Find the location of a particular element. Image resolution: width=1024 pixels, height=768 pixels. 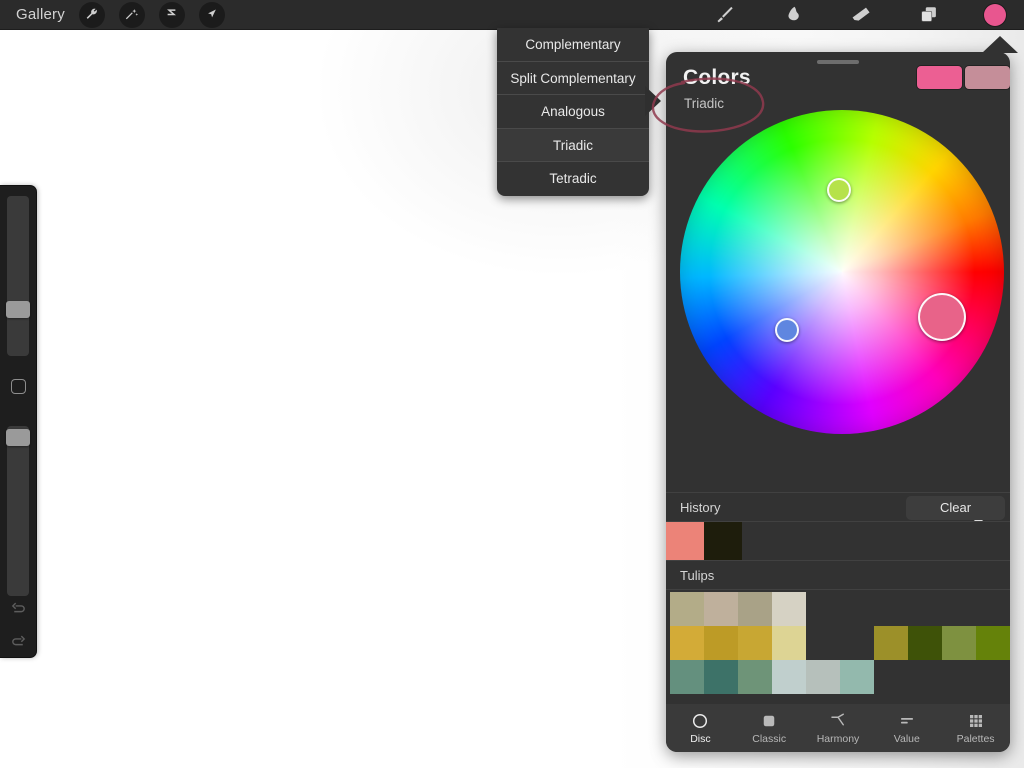

left-sidebar is located at coordinates (18, 421).